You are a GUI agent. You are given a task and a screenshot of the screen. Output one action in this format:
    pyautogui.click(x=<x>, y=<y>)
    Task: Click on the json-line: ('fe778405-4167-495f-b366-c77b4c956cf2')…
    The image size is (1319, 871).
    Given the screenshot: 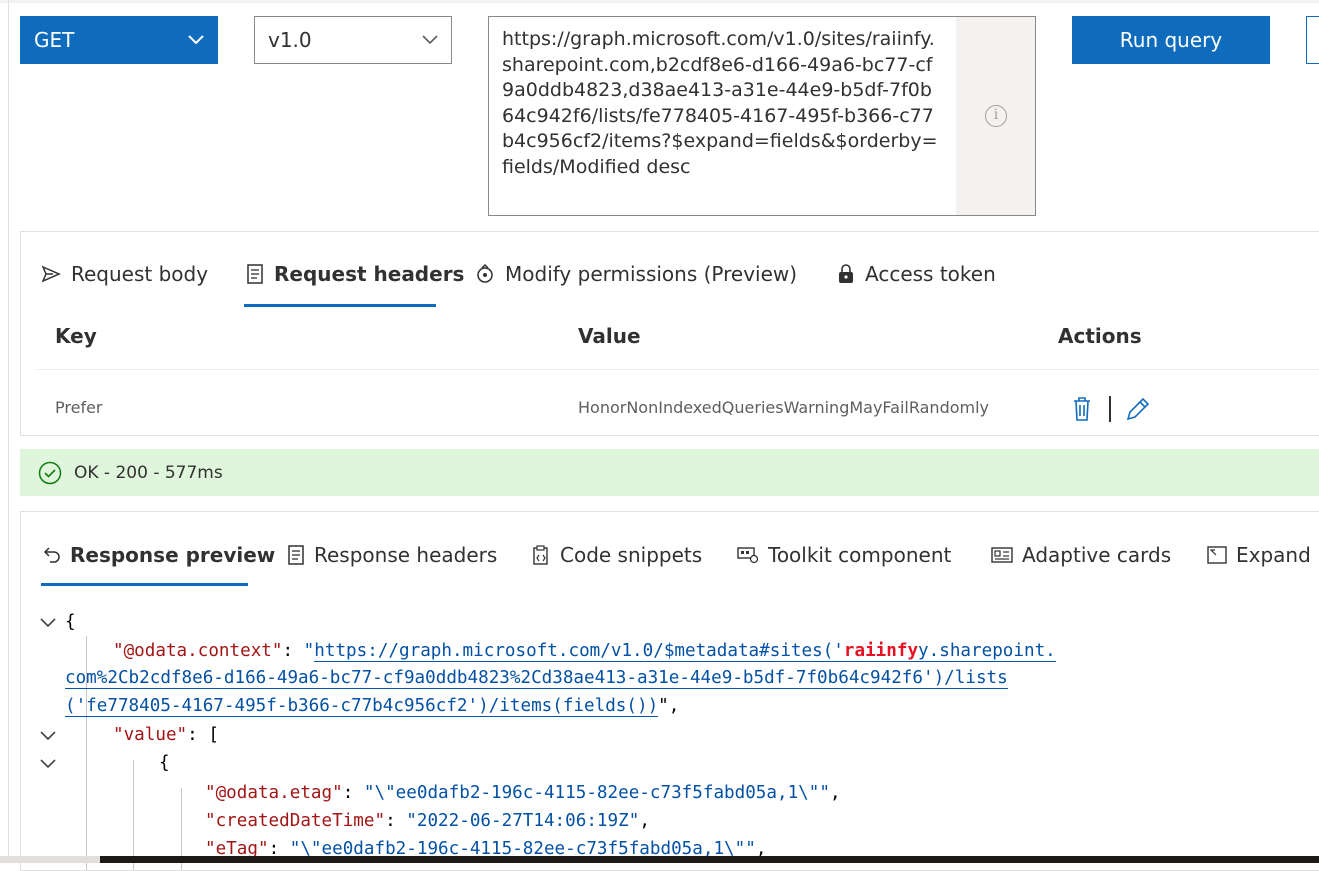 What is the action you would take?
    pyautogui.click(x=372, y=706)
    